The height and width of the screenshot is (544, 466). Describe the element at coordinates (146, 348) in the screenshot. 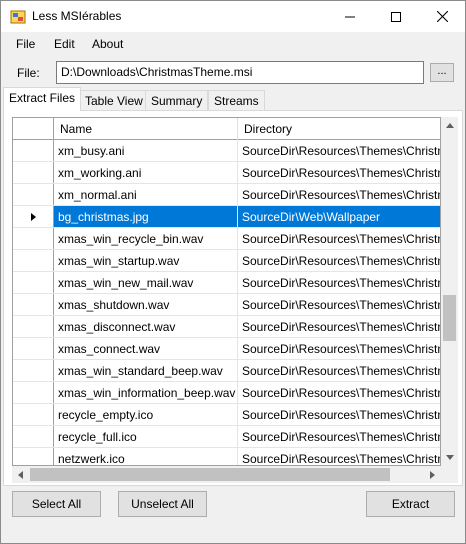

I see `cell-name: xmas_connect.wav` at that location.